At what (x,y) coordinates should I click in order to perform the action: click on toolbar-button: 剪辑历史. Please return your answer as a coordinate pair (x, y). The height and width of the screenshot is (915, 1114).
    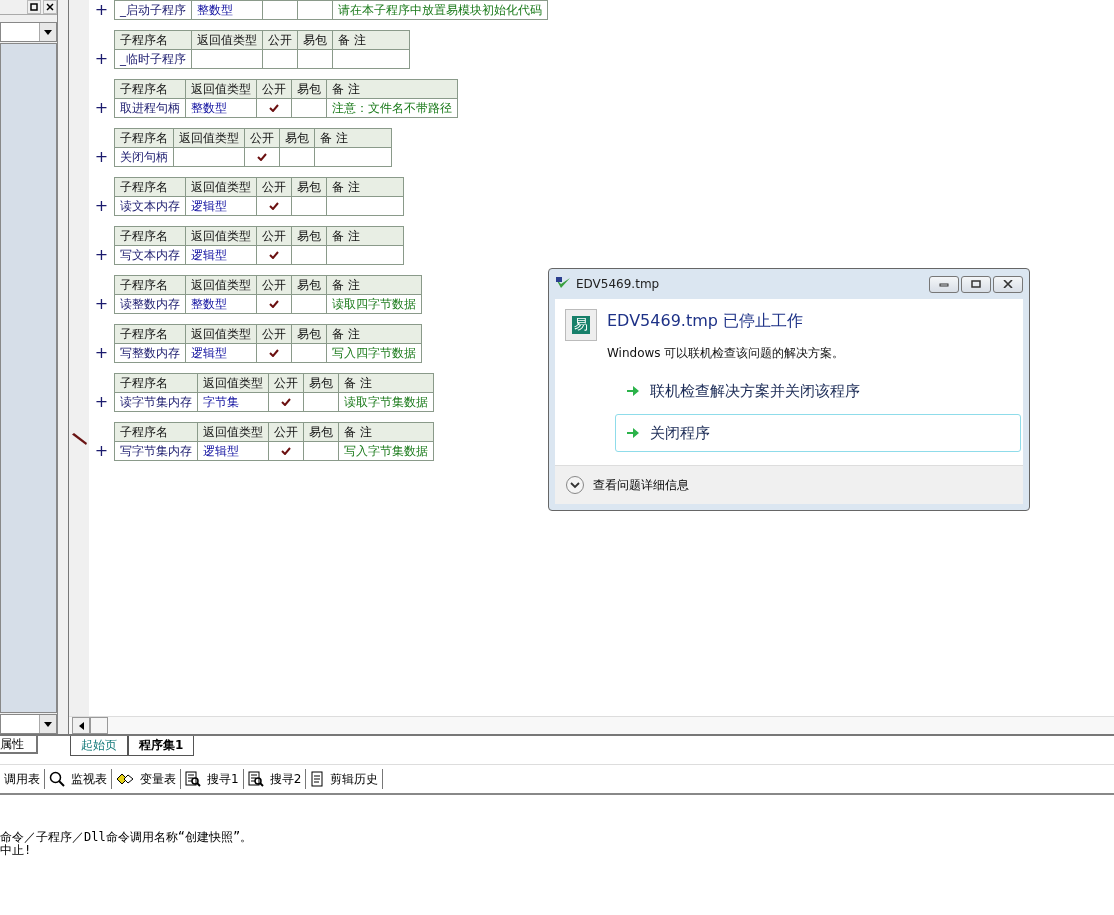
    Looking at the image, I should click on (344, 779).